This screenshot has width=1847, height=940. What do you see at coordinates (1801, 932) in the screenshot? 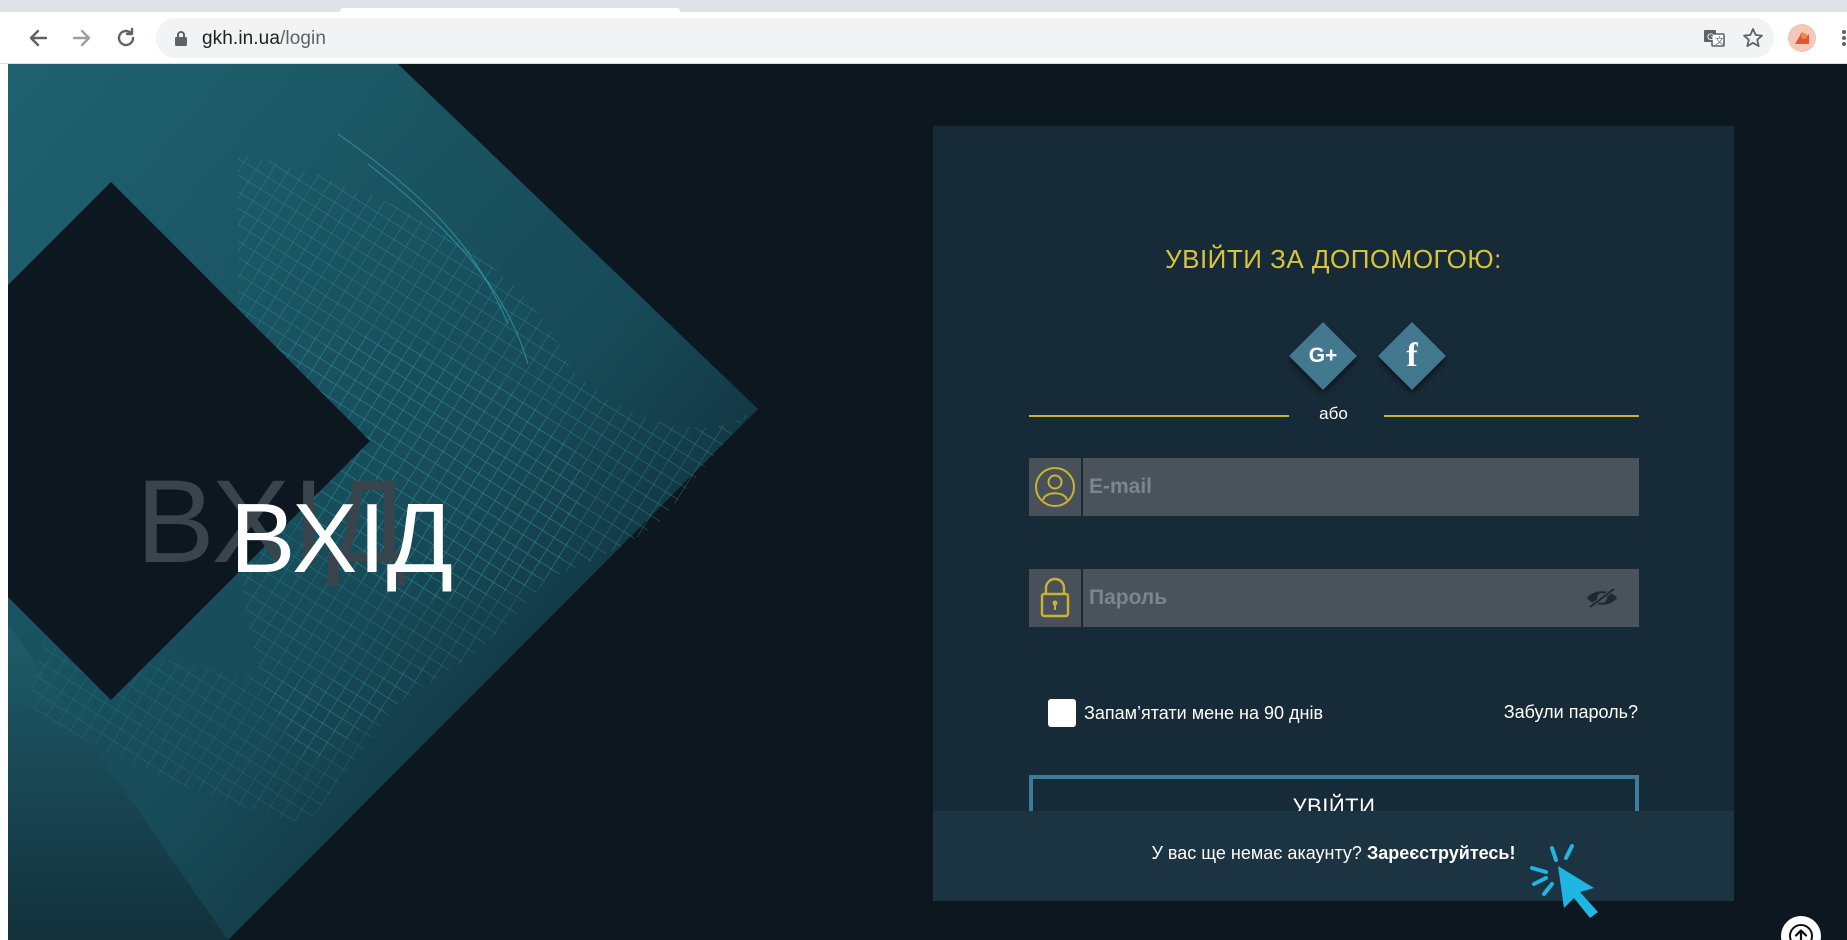
I see `arrow-up-icon` at bounding box center [1801, 932].